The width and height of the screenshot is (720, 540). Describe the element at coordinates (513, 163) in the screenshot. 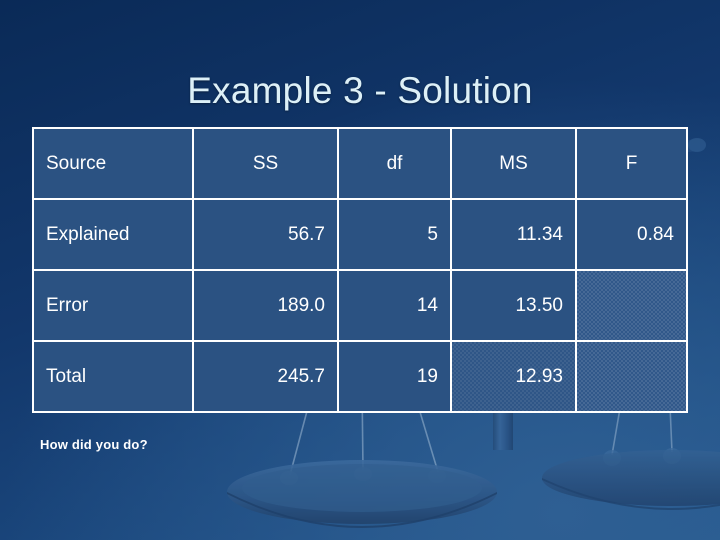

I see `column-header-ms: MS` at that location.